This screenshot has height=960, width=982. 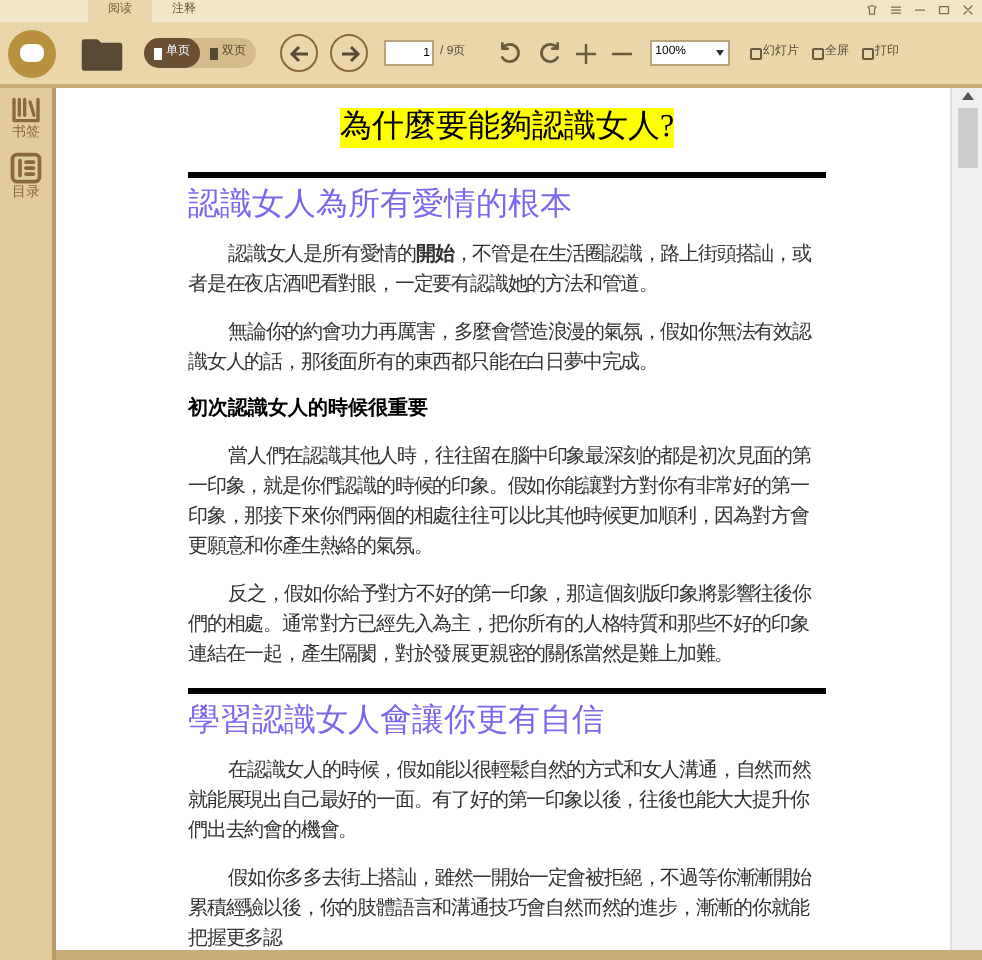 I want to click on rotate-right-icon, so click(x=548, y=53).